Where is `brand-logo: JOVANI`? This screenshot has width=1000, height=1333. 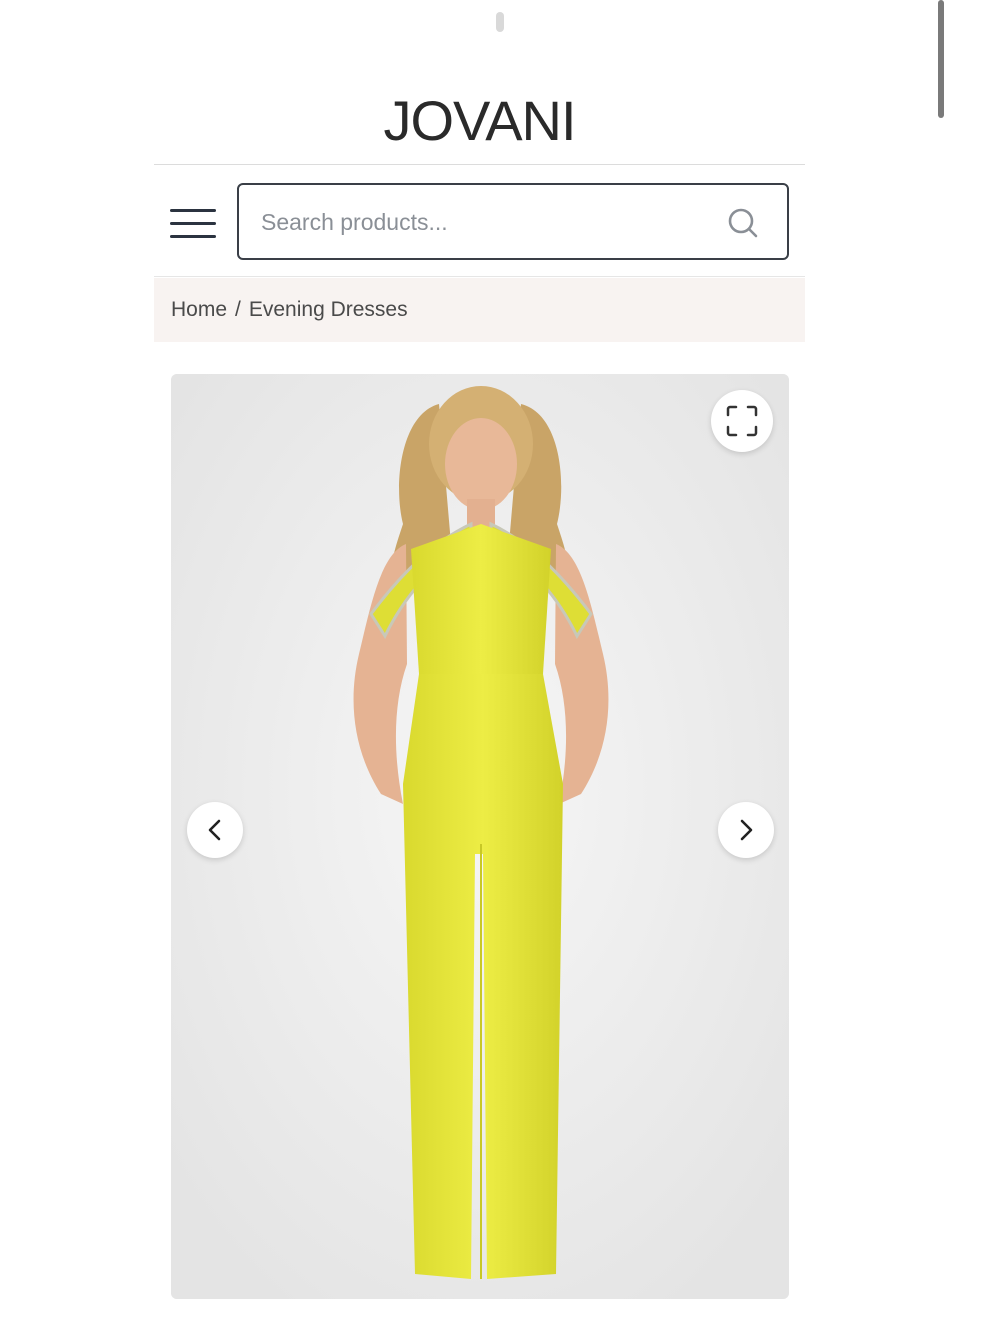 brand-logo: JOVANI is located at coordinates (479, 120).